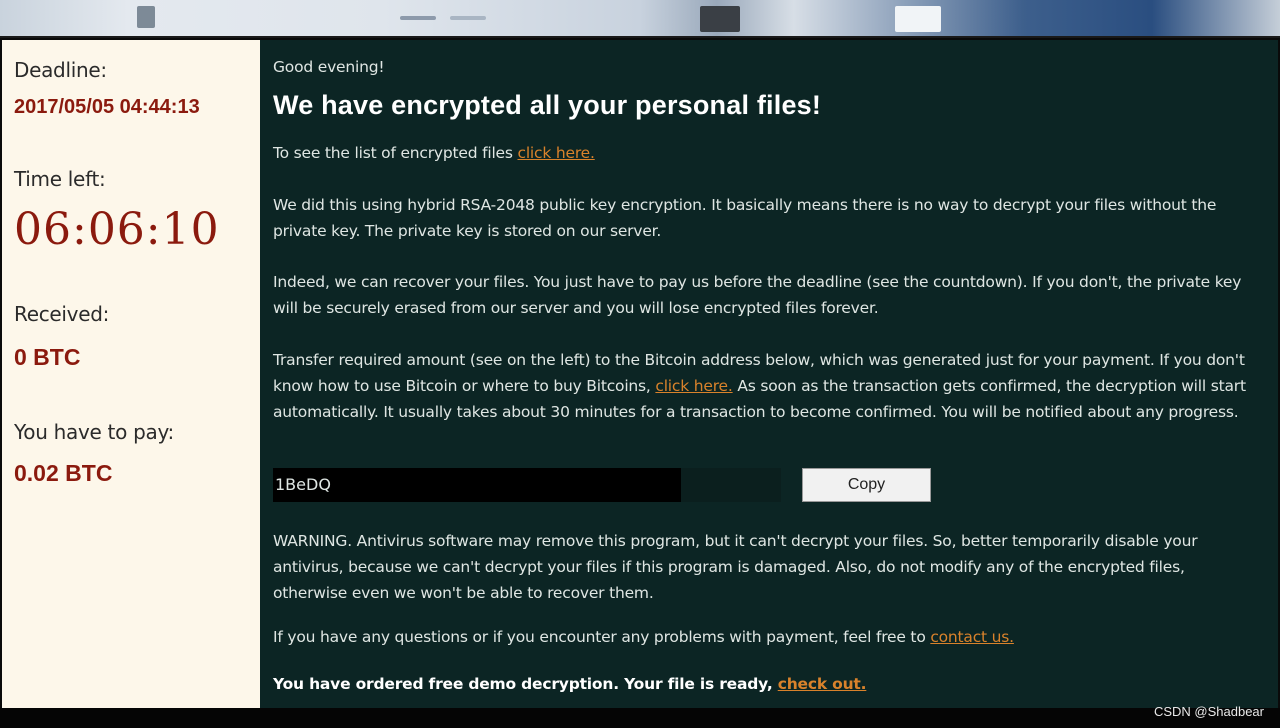 The width and height of the screenshot is (1280, 728). I want to click on check-out-link: check out., so click(822, 684).